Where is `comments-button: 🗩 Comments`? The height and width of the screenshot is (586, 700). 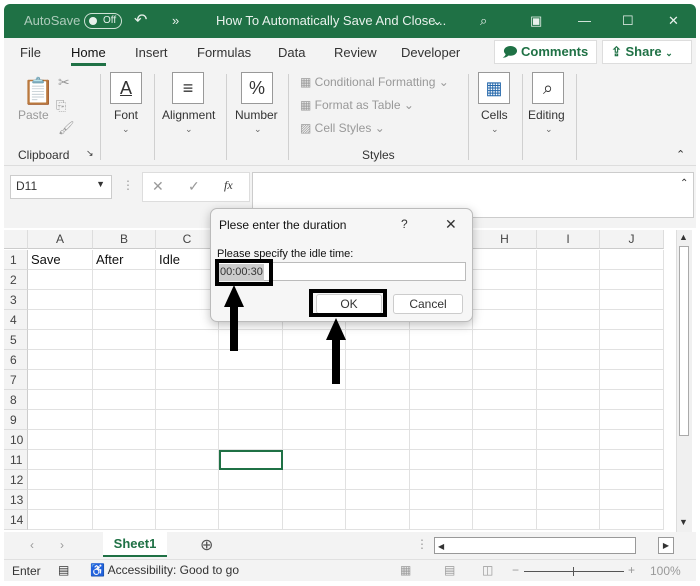 comments-button: 🗩 Comments is located at coordinates (546, 52).